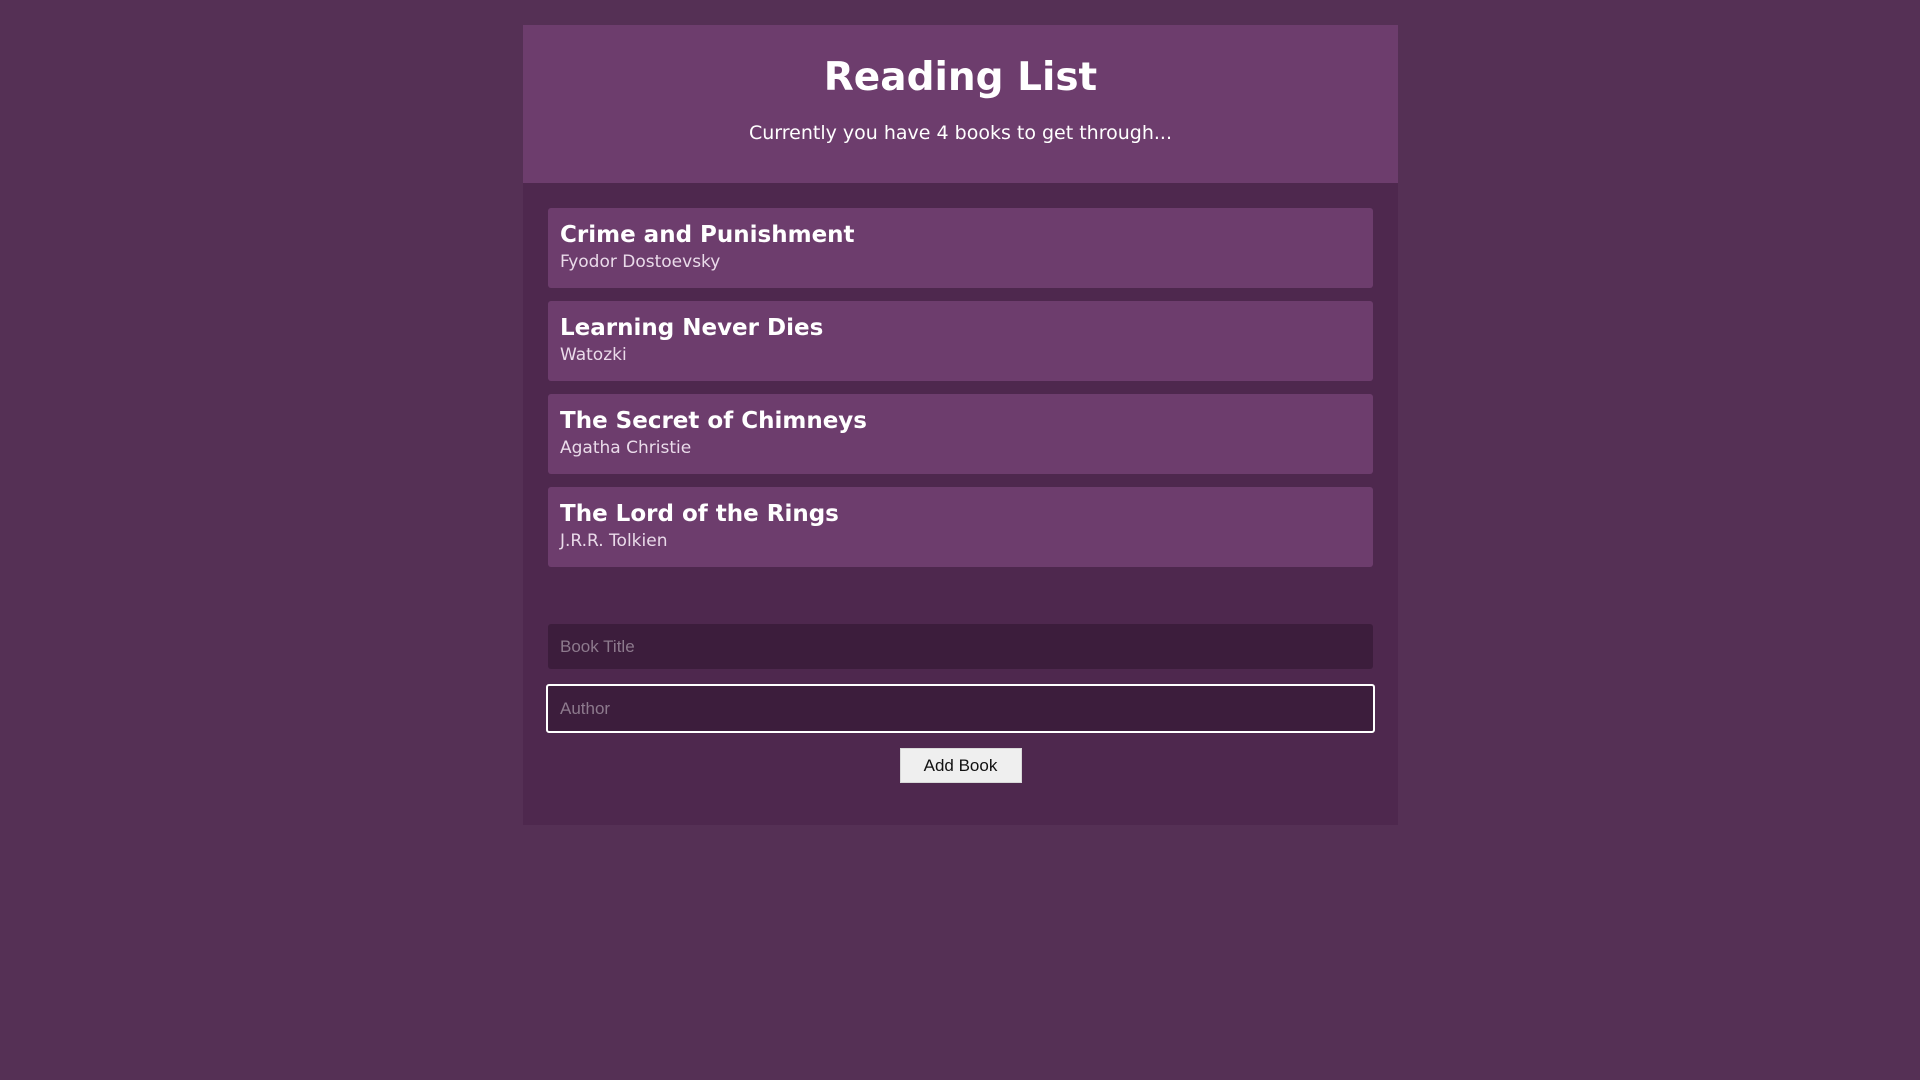 This screenshot has width=1920, height=1080. What do you see at coordinates (960, 681) in the screenshot?
I see `add-book-form: Add Book` at bounding box center [960, 681].